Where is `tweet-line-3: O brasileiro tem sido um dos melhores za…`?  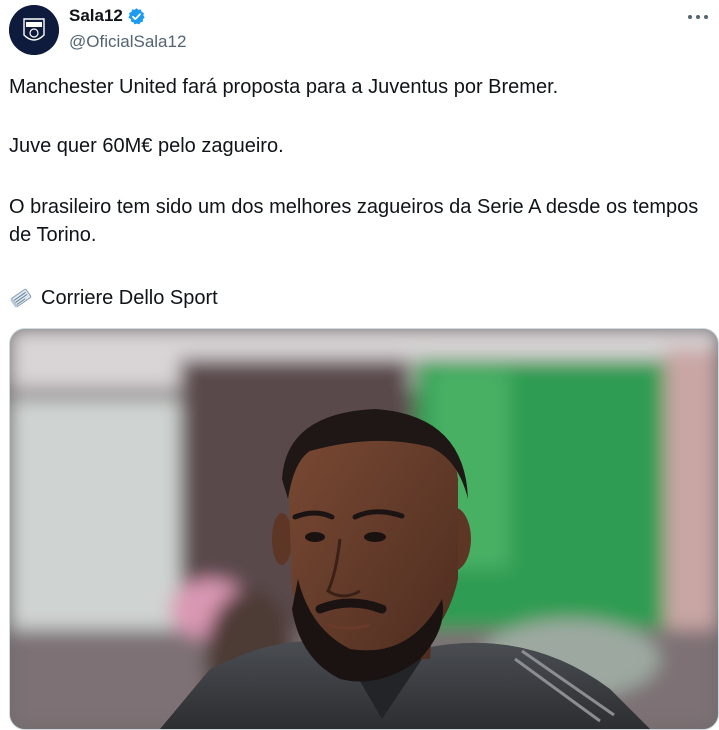
tweet-line-3: O brasileiro tem sido um dos melhores za… is located at coordinates (354, 221).